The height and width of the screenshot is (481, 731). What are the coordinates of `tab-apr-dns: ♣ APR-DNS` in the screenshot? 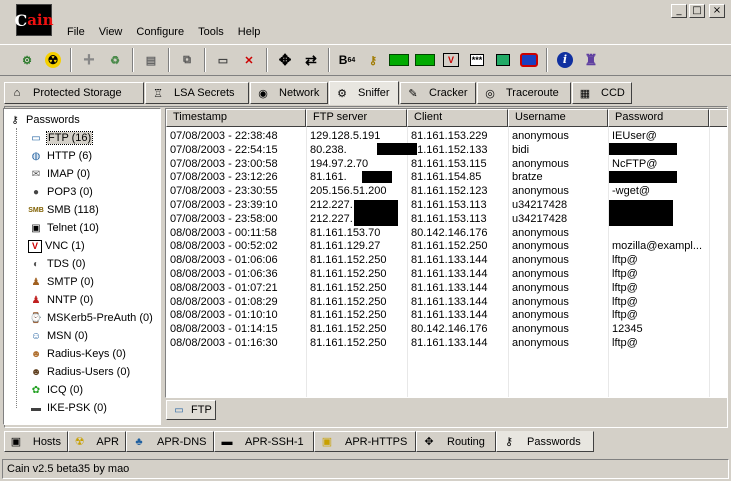 It's located at (170, 441).